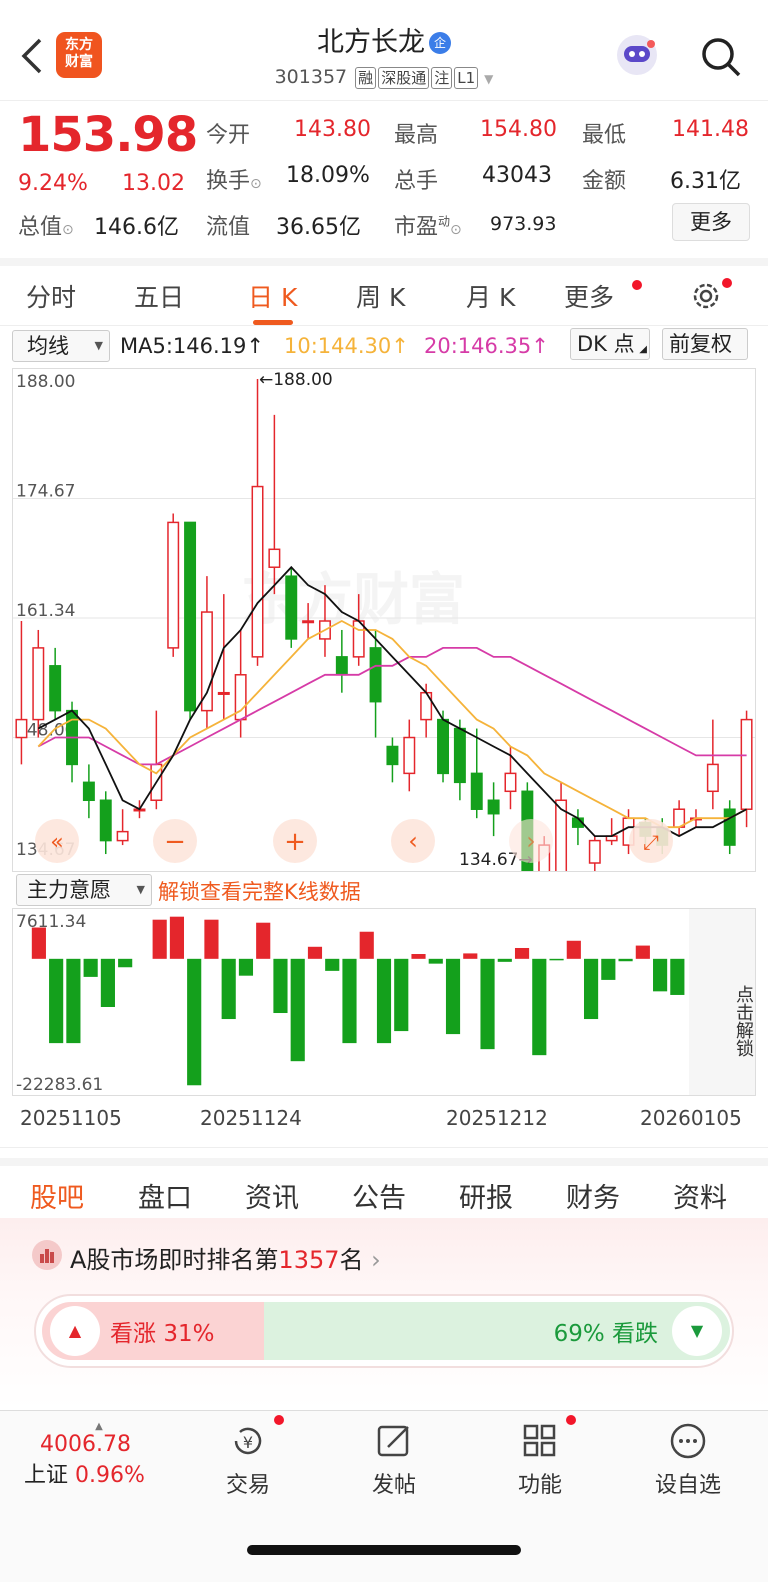 The height and width of the screenshot is (1582, 768). Describe the element at coordinates (259, 891) in the screenshot. I see `unlock-kline-link: 解锁查看完整K线数据` at that location.